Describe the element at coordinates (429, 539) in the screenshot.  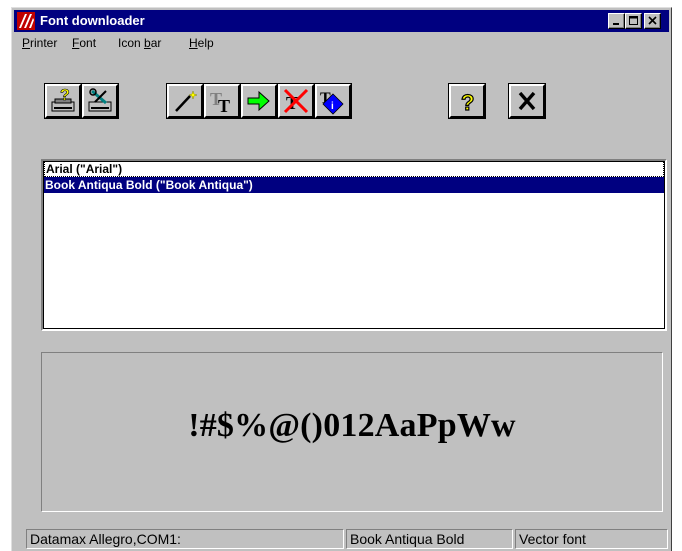
I see `status-font-name: Book Antiqua Bold` at that location.